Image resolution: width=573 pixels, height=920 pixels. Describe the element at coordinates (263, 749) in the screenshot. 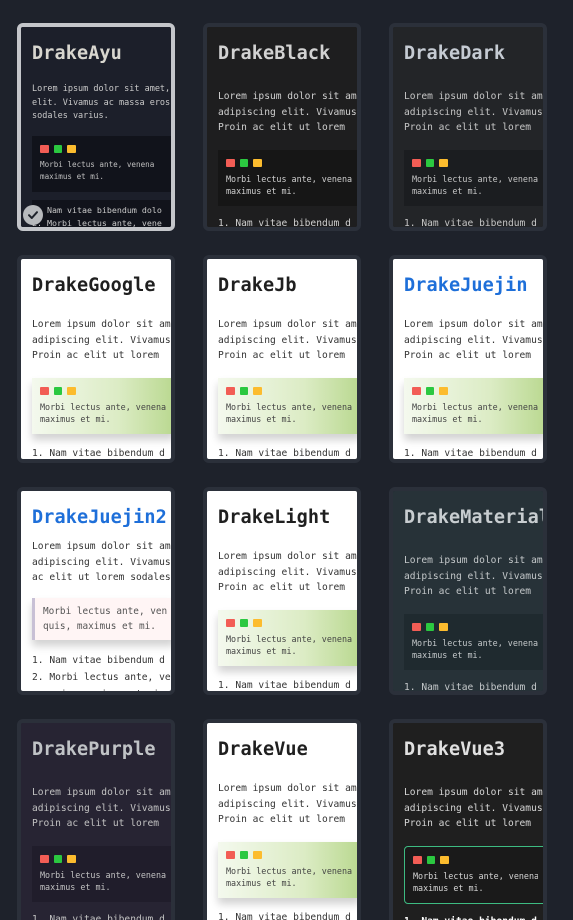

I see `theme-title: DrakeVue` at that location.